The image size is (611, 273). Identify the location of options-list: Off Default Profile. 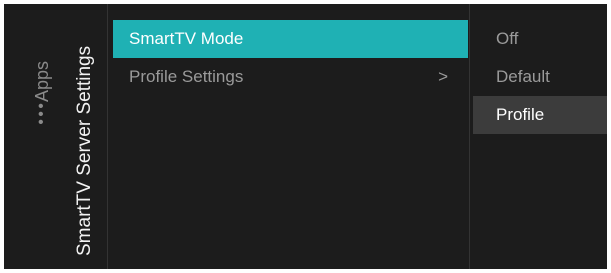
(540, 77).